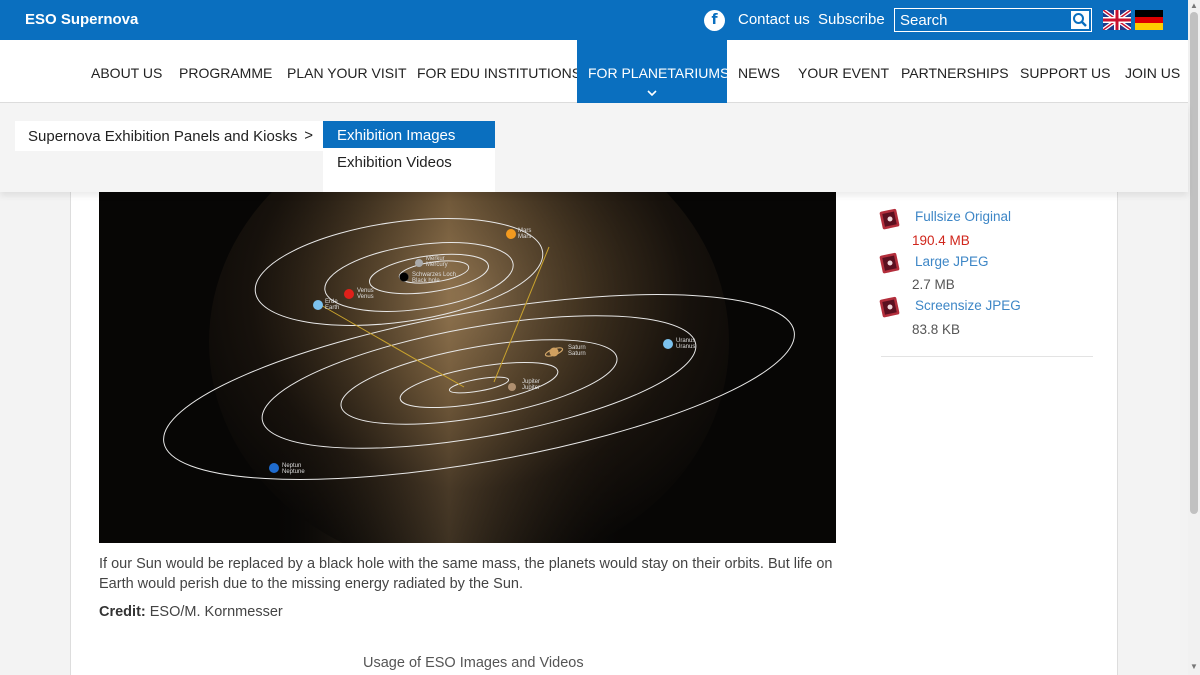 This screenshot has width=1200, height=675. Describe the element at coordinates (594, 20) in the screenshot. I see `top-bar: ESO Supernova f Contact us Subscribe` at that location.